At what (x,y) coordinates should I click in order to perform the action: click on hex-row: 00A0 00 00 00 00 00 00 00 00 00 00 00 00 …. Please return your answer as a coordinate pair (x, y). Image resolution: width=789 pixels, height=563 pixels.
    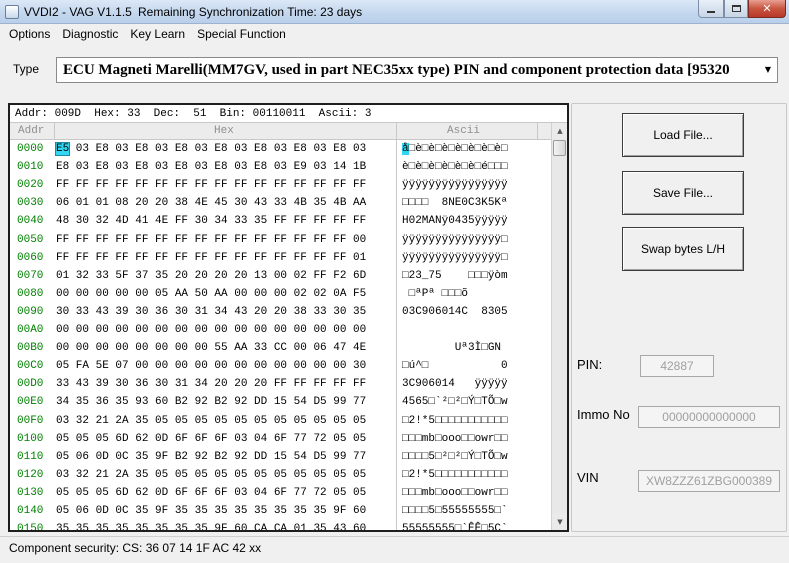
    Looking at the image, I should click on (280, 330).